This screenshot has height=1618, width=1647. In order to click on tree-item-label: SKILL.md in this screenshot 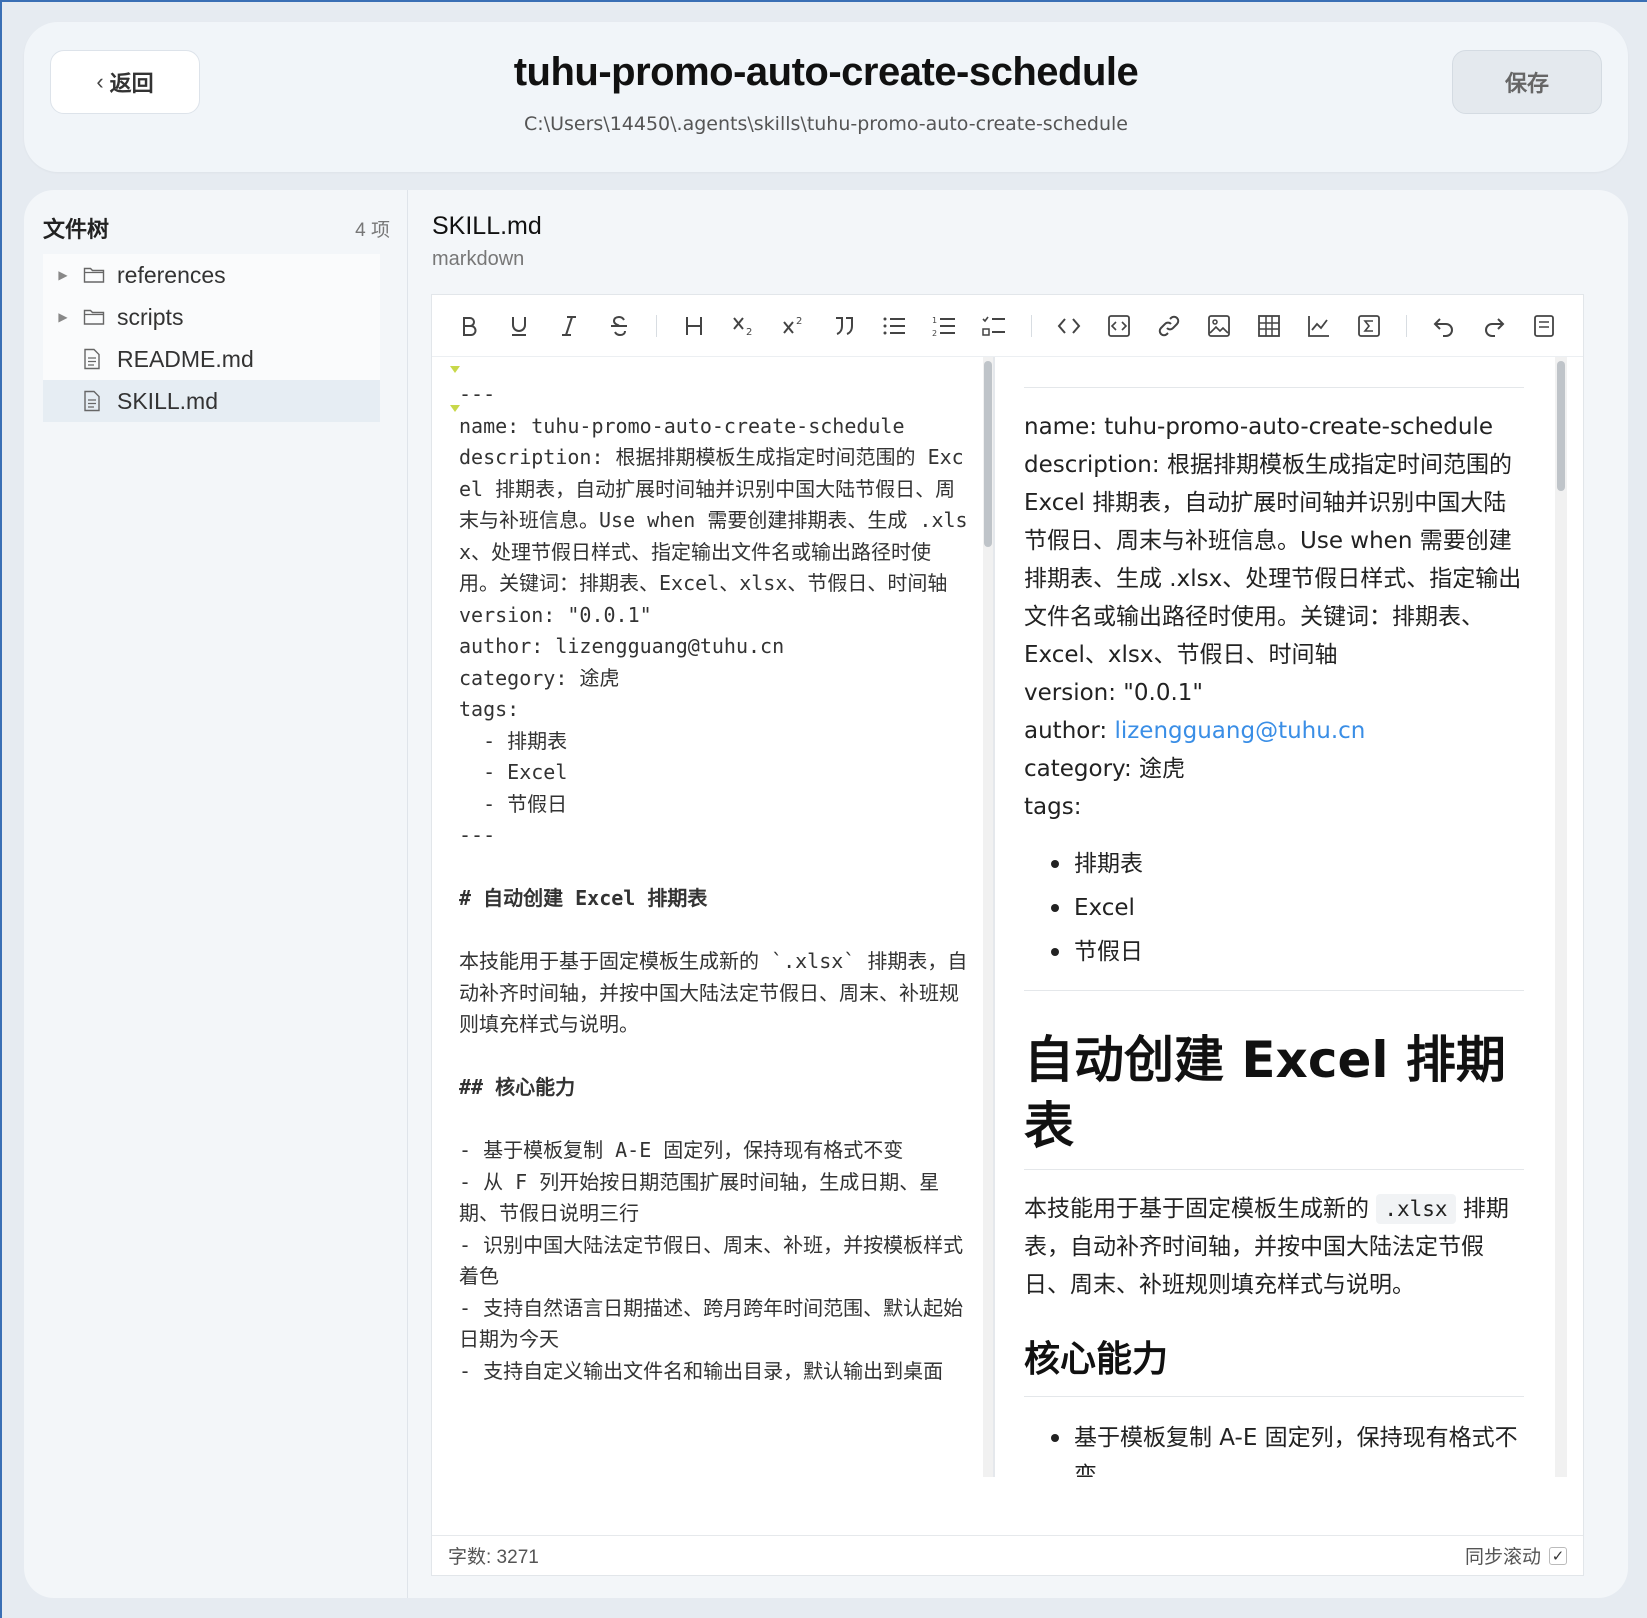, I will do `click(167, 400)`.